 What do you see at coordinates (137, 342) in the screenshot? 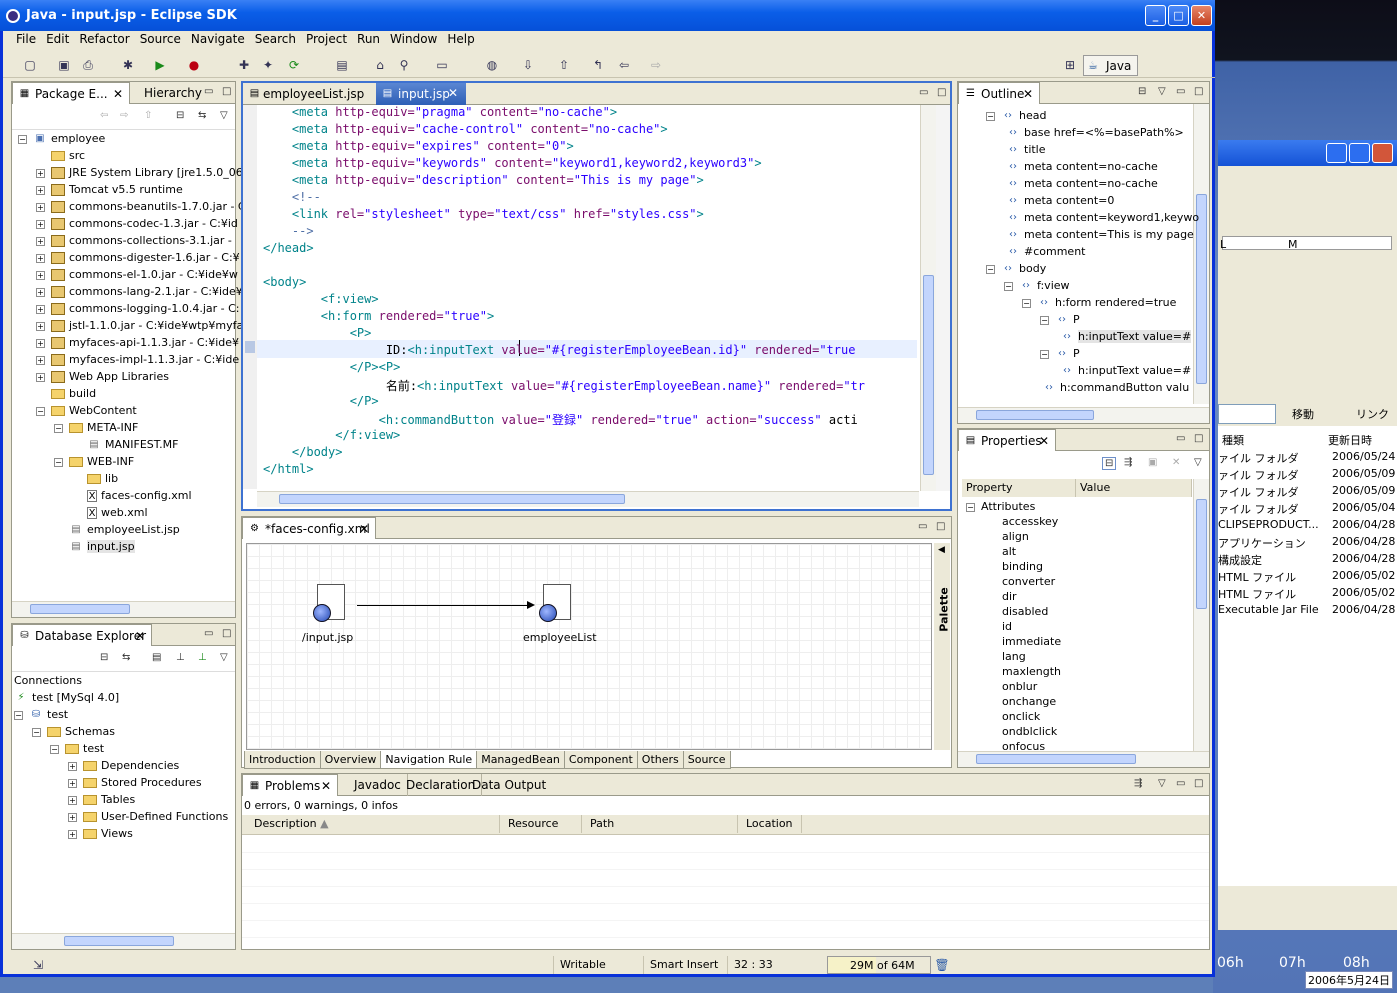
I see `package-tree-item: + myfaces-api-1.1.3.jar - C:¥ide¥` at bounding box center [137, 342].